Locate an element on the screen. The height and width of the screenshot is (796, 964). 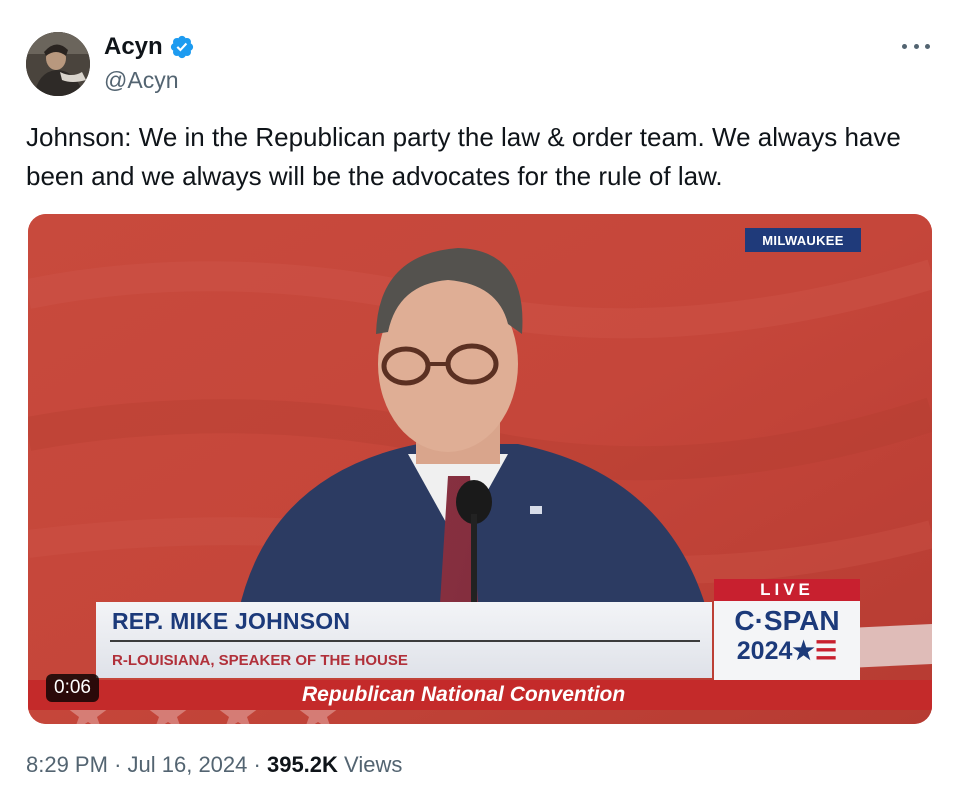
more-horizontal-icon is located at coordinates (916, 46).